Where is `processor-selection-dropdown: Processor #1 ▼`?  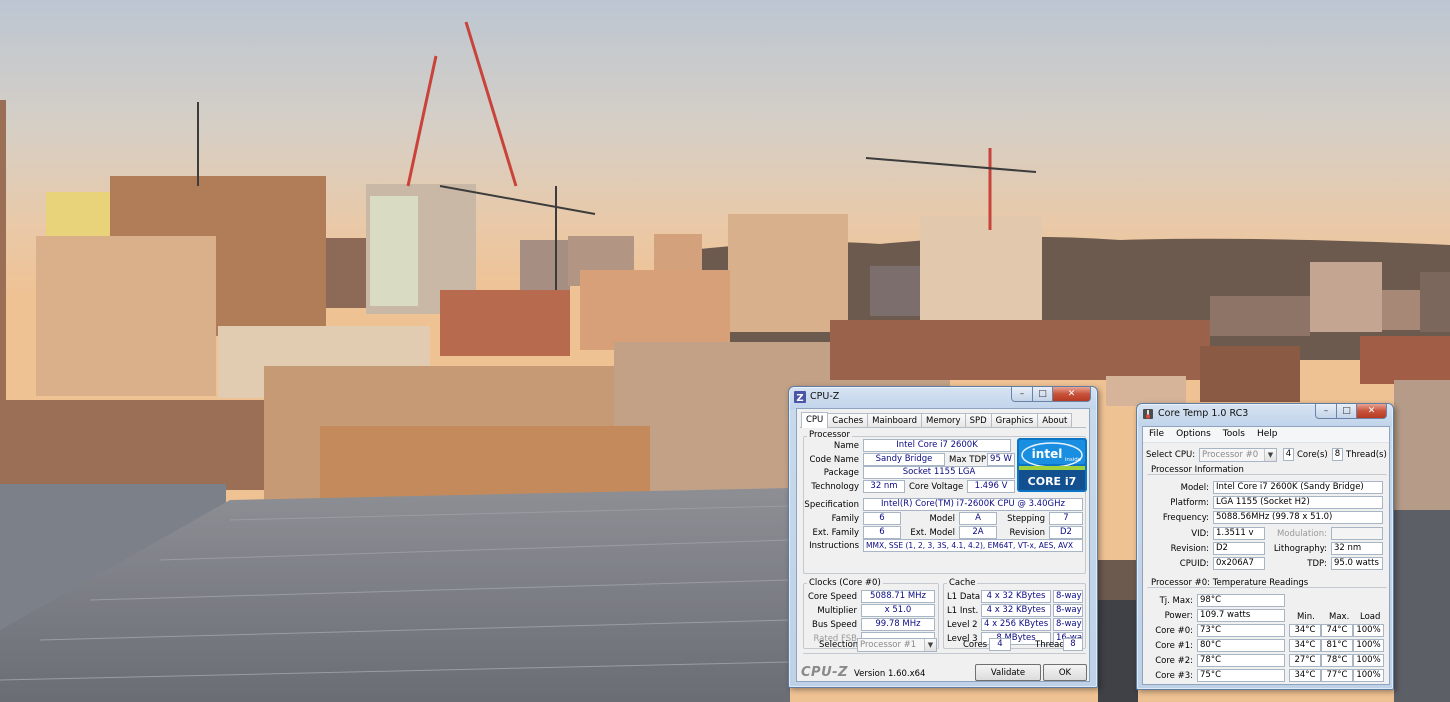 processor-selection-dropdown: Processor #1 ▼ is located at coordinates (897, 645).